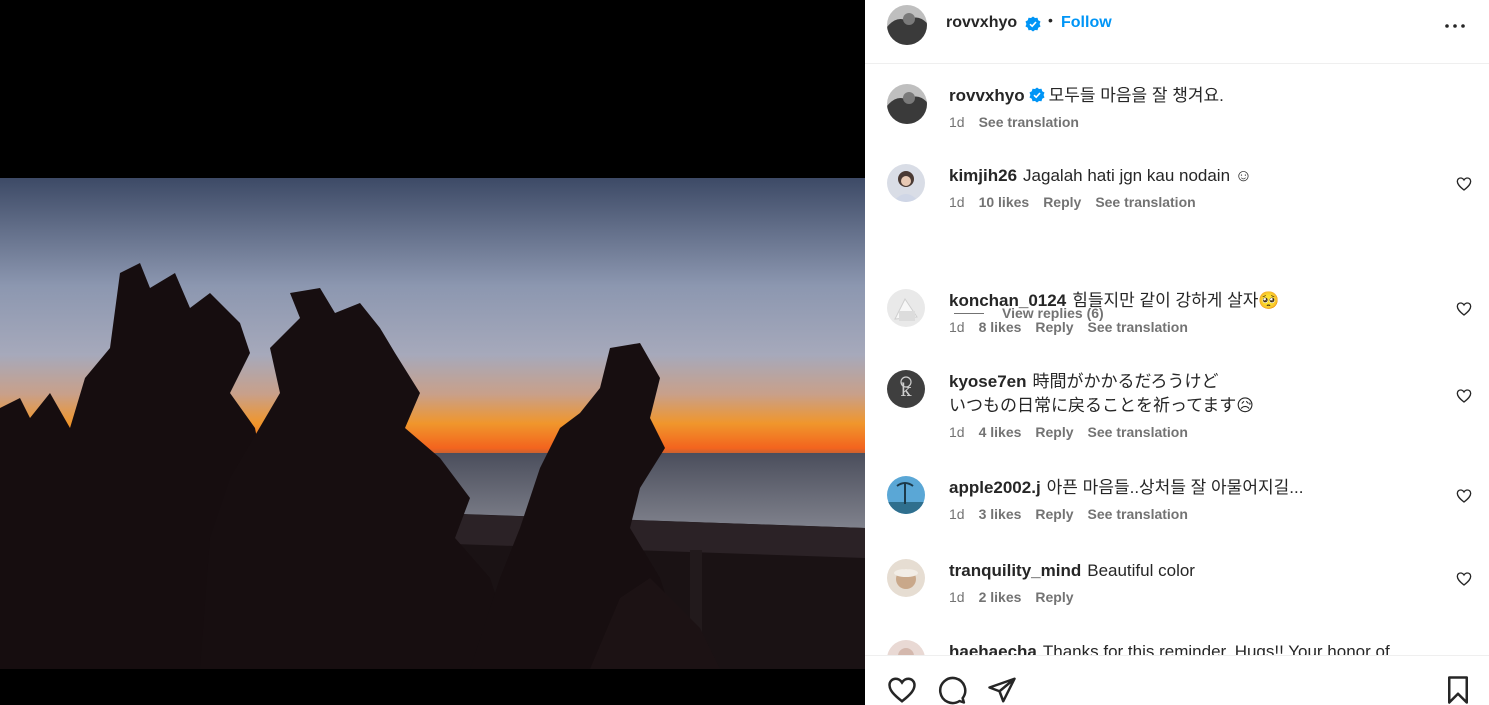 This screenshot has width=1489, height=705. What do you see at coordinates (1141, 570) in the screenshot?
I see `comment-text: Beautiful color` at bounding box center [1141, 570].